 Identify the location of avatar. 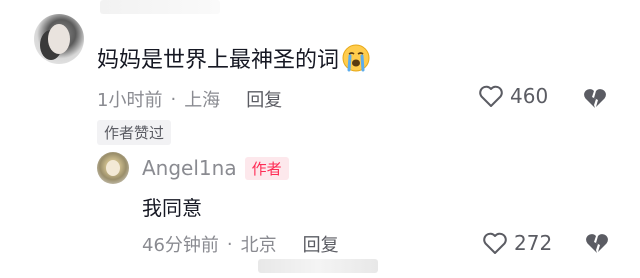
(59, 39).